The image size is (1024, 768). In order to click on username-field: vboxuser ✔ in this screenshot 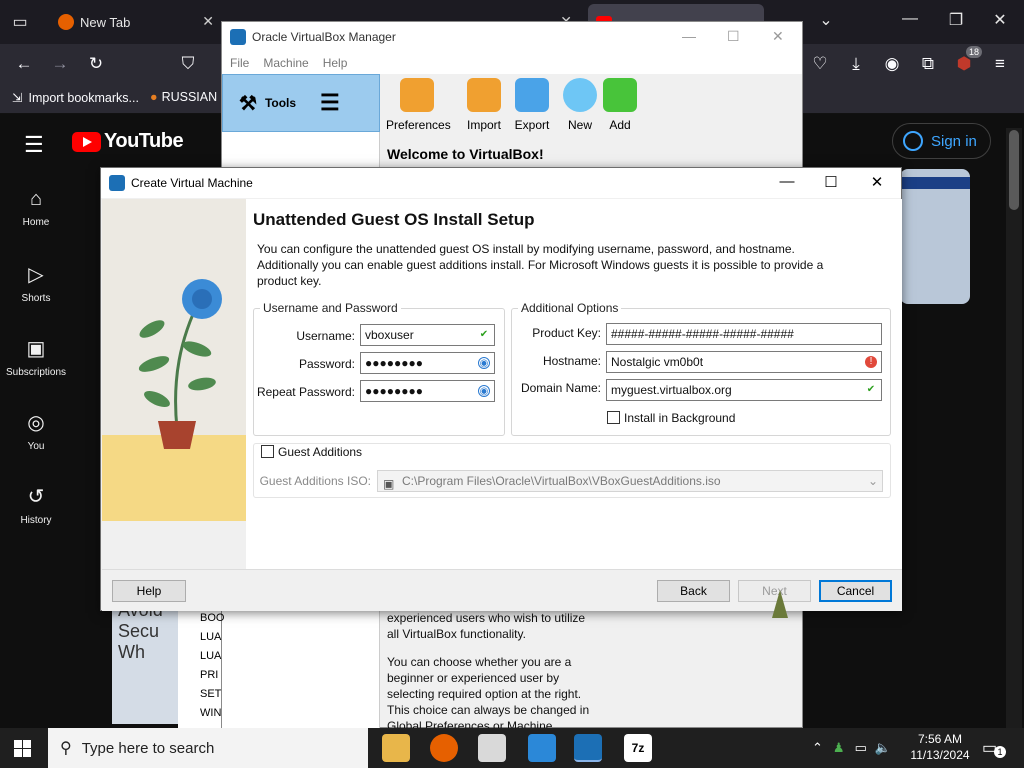, I will do `click(427, 335)`.